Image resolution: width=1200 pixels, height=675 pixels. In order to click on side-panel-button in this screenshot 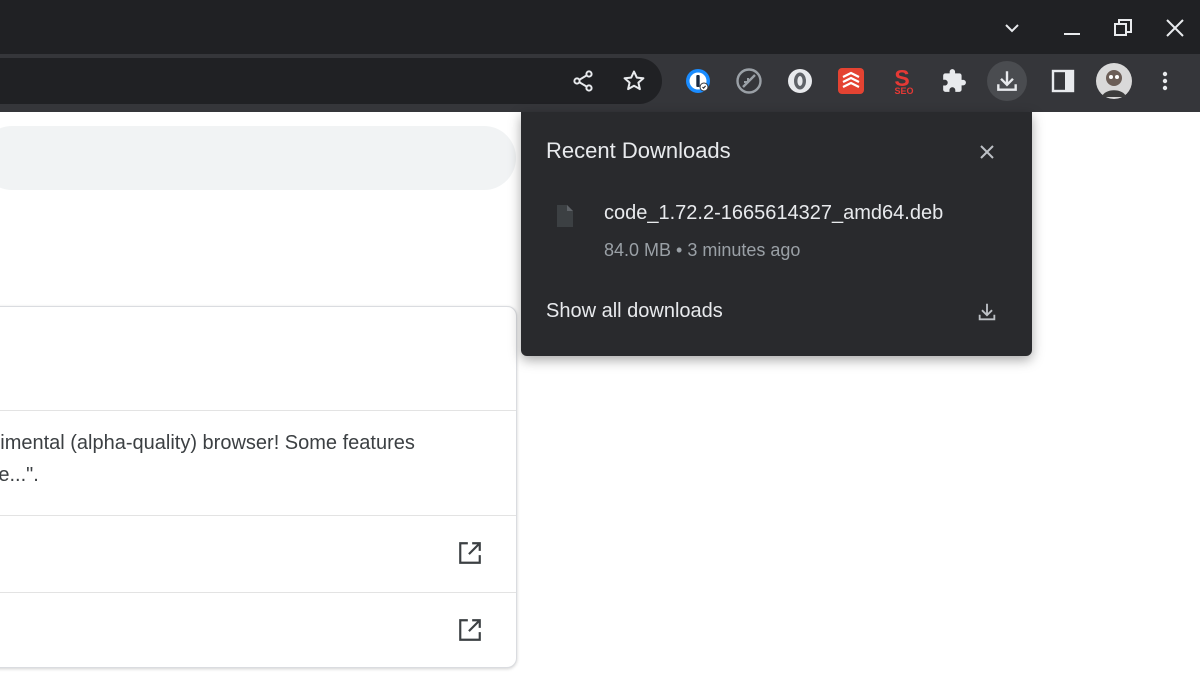, I will do `click(1063, 81)`.